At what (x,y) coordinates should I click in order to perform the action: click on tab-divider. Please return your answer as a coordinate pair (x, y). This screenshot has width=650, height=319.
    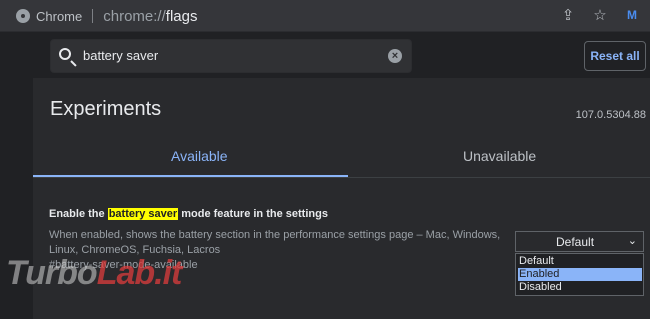
    Looking at the image, I should click on (341, 177).